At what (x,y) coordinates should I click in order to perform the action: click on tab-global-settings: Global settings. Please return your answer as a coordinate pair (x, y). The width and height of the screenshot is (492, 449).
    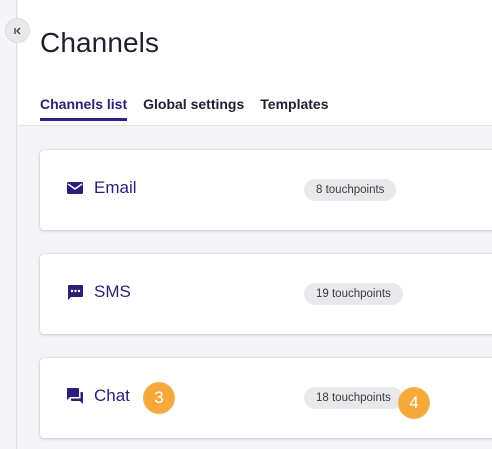
    Looking at the image, I should click on (193, 108).